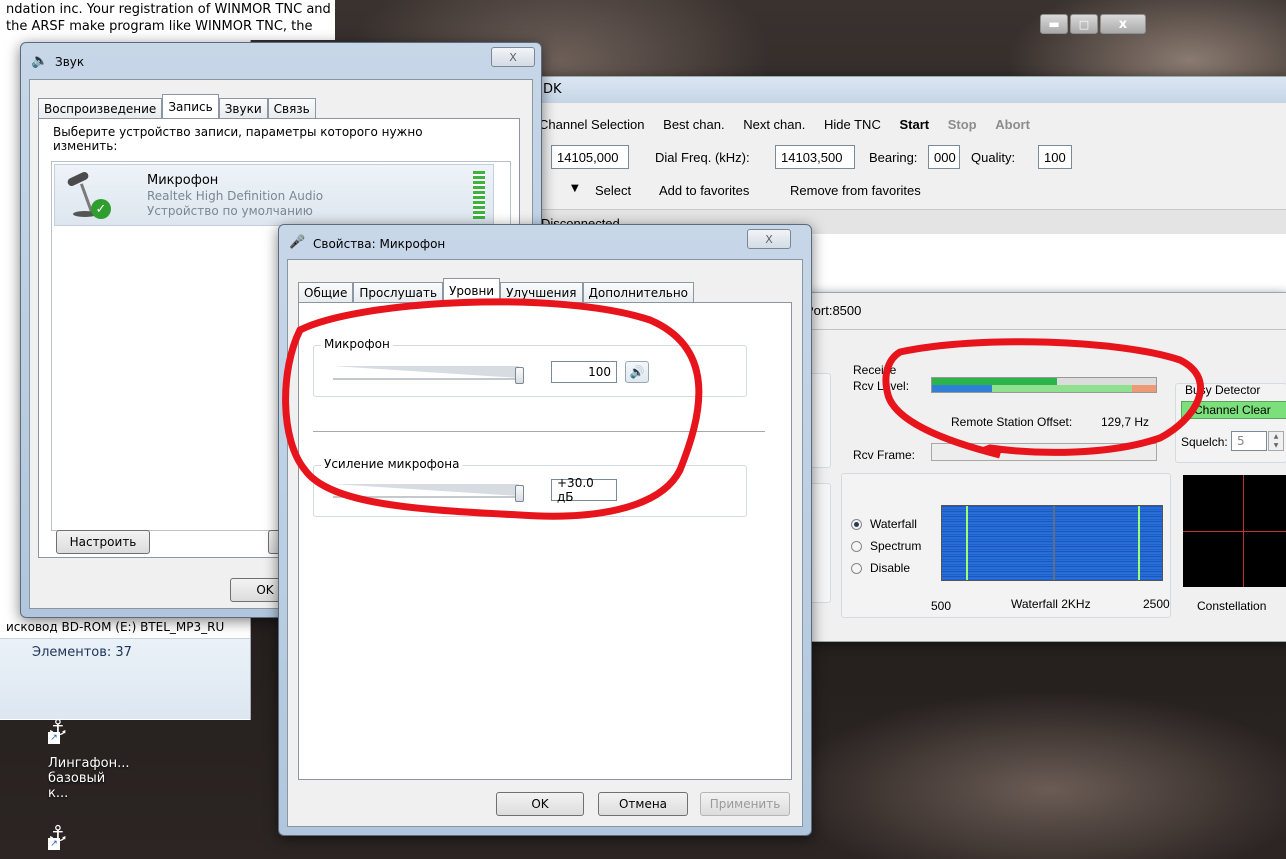 This screenshot has width=1286, height=859. What do you see at coordinates (941, 606) in the screenshot?
I see `waterfall-min-label: 500` at bounding box center [941, 606].